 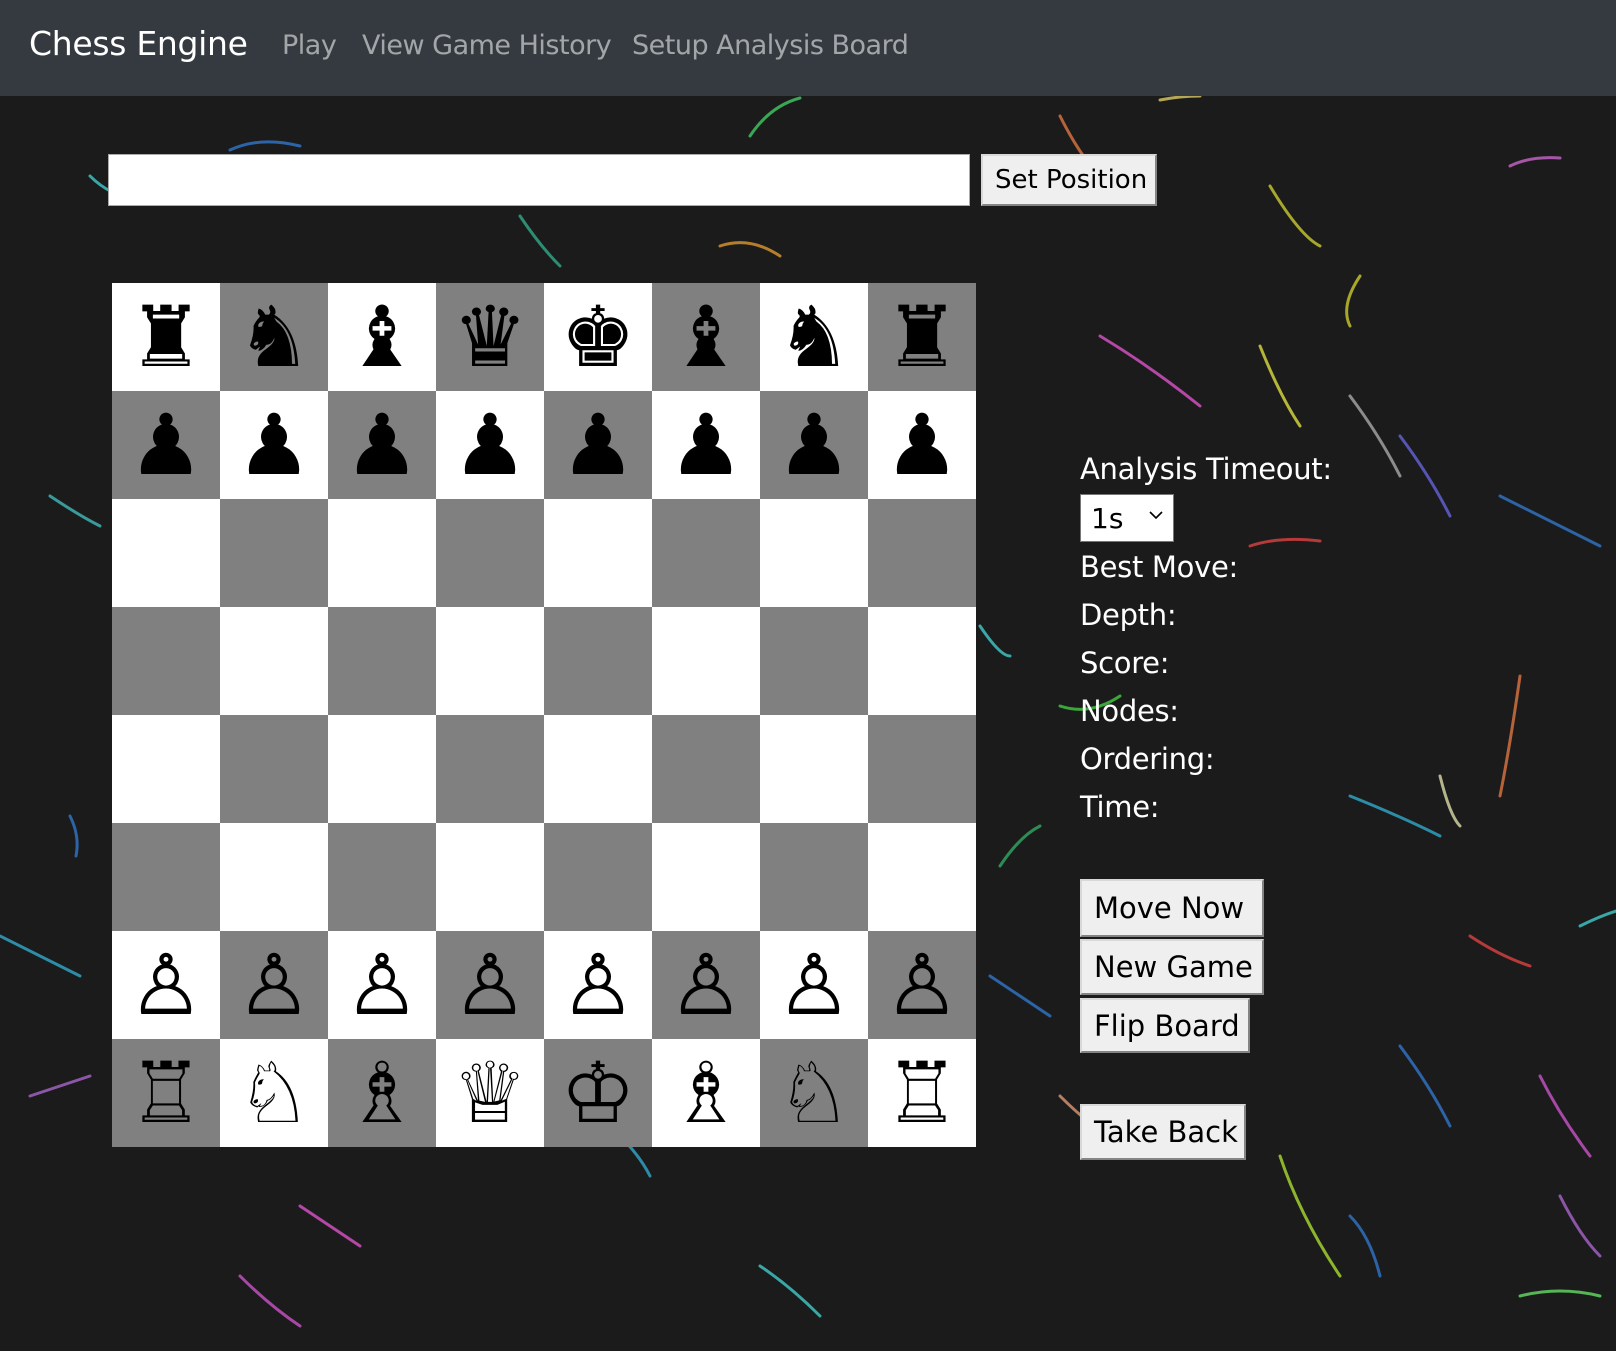 I want to click on square-f3, so click(x=706, y=877).